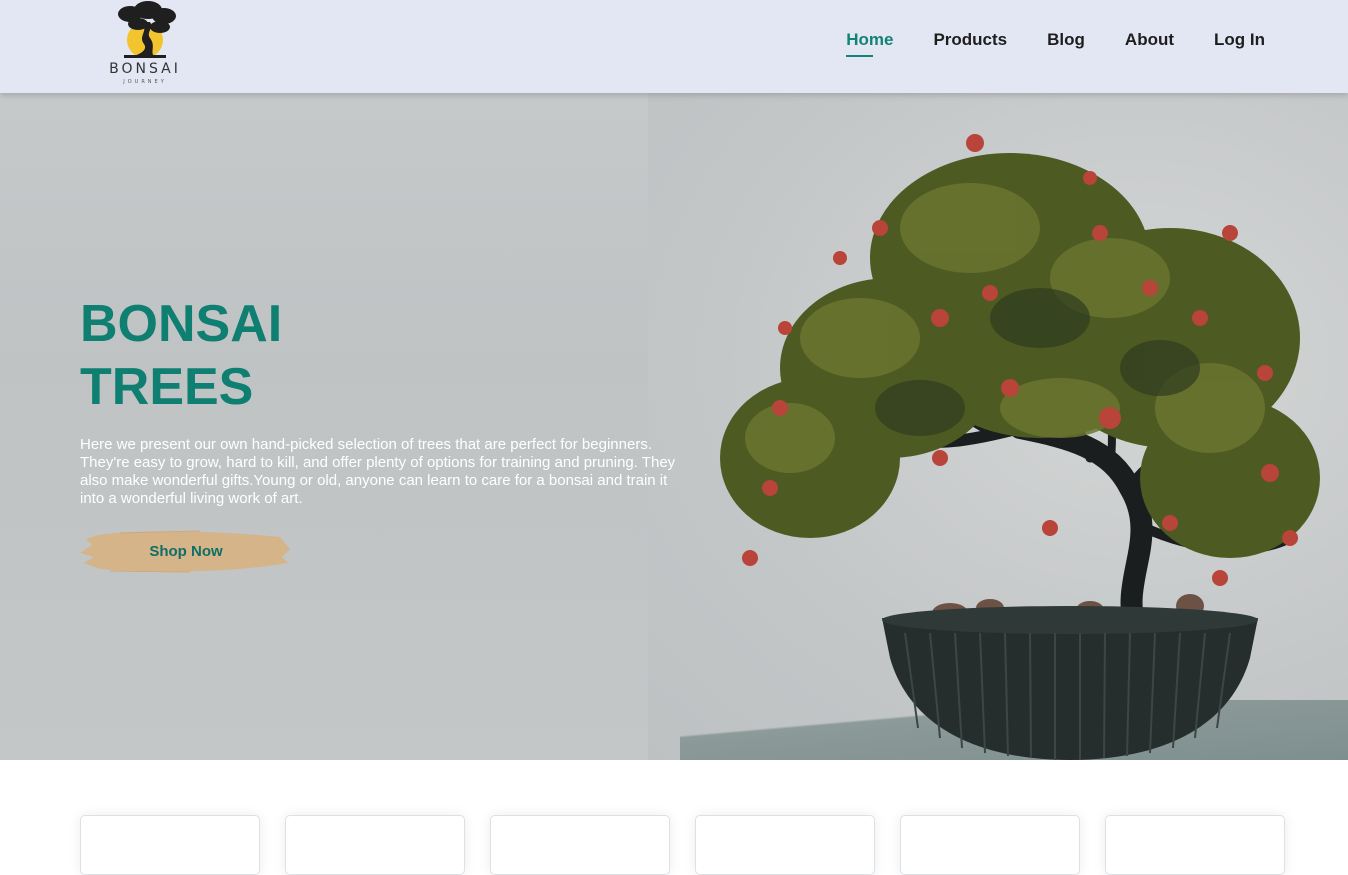 Image resolution: width=1348 pixels, height=875 pixels. Describe the element at coordinates (682, 845) in the screenshot. I see `category-cards` at that location.